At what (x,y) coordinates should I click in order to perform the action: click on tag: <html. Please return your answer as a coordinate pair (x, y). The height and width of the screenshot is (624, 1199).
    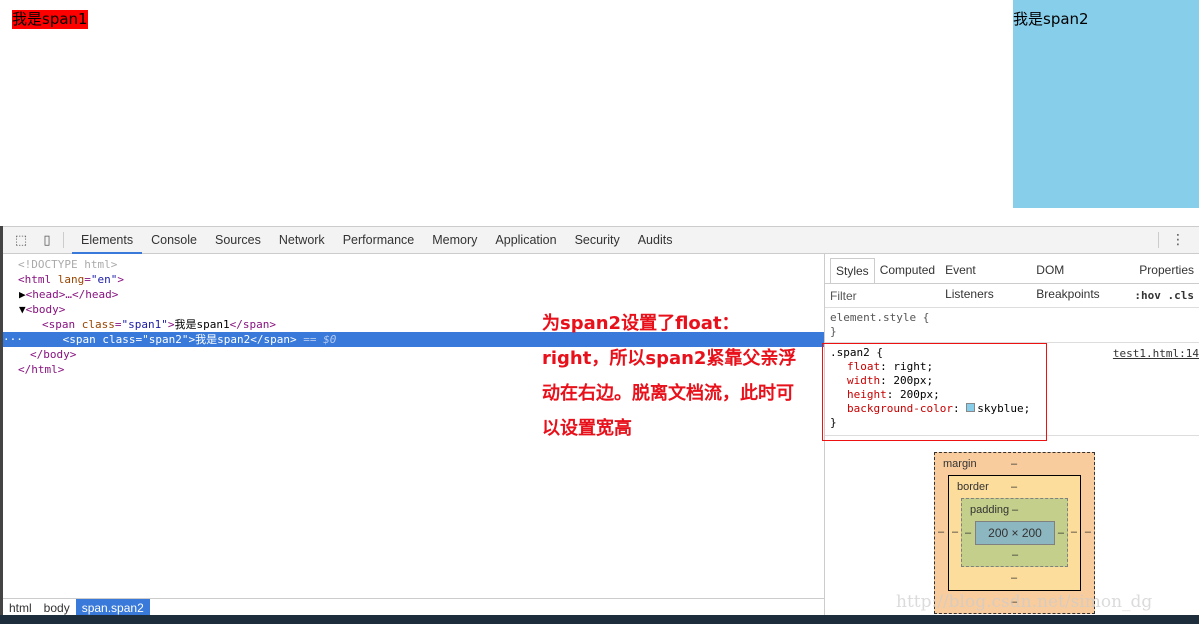
    Looking at the image, I should click on (38, 279).